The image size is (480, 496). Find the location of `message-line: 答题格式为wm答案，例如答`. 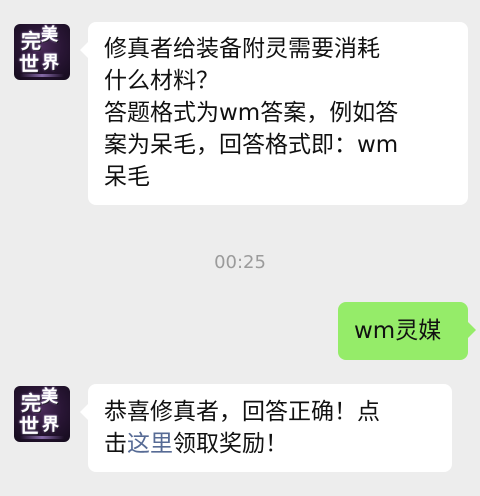

message-line: 答题格式为wm答案，例如答 is located at coordinates (251, 113).